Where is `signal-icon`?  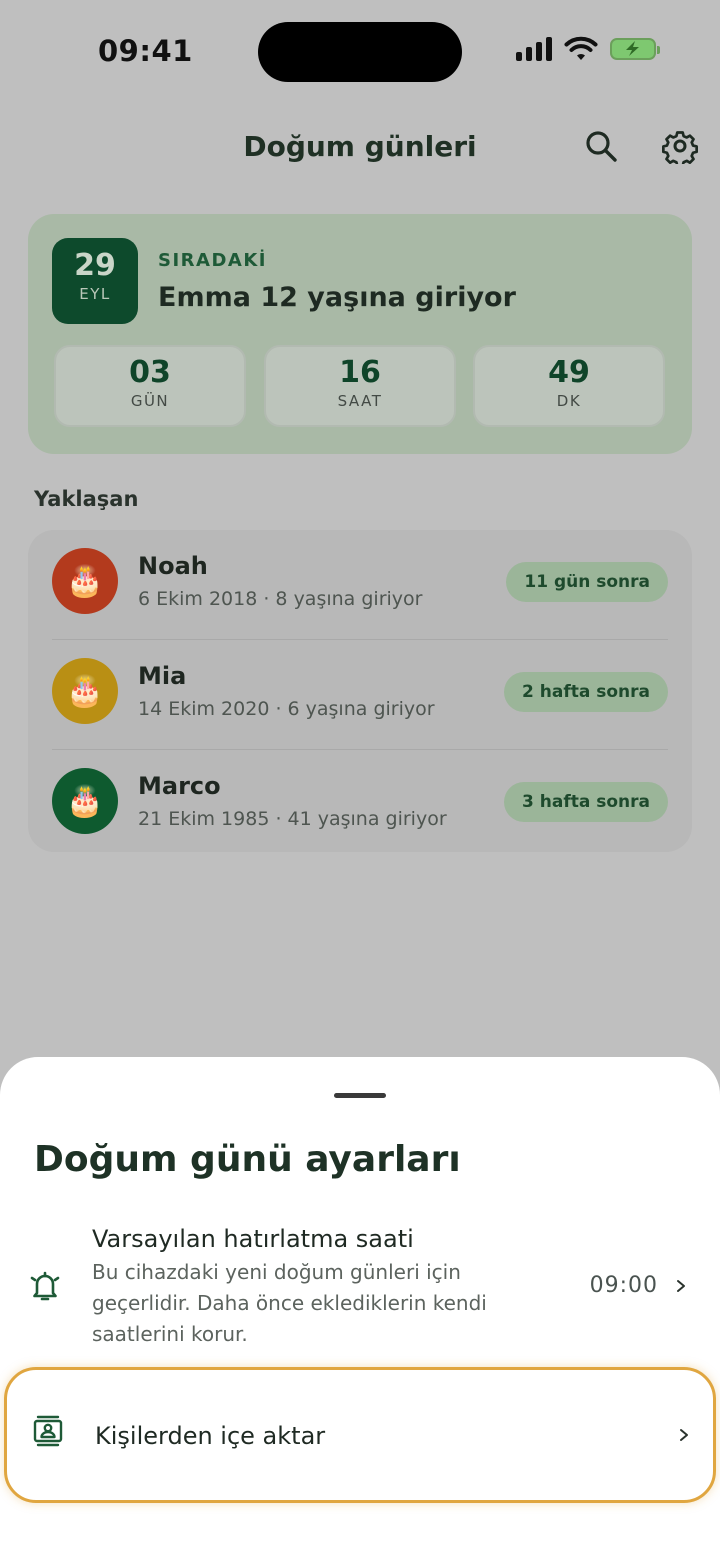
signal-icon is located at coordinates (534, 49).